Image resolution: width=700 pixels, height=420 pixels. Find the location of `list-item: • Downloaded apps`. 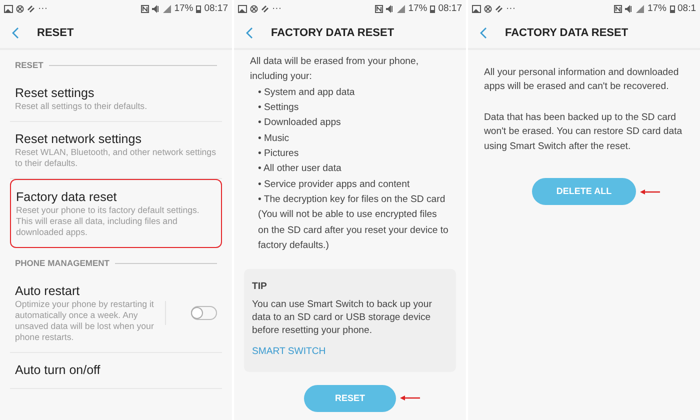

list-item: • Downloaded apps is located at coordinates (299, 123).